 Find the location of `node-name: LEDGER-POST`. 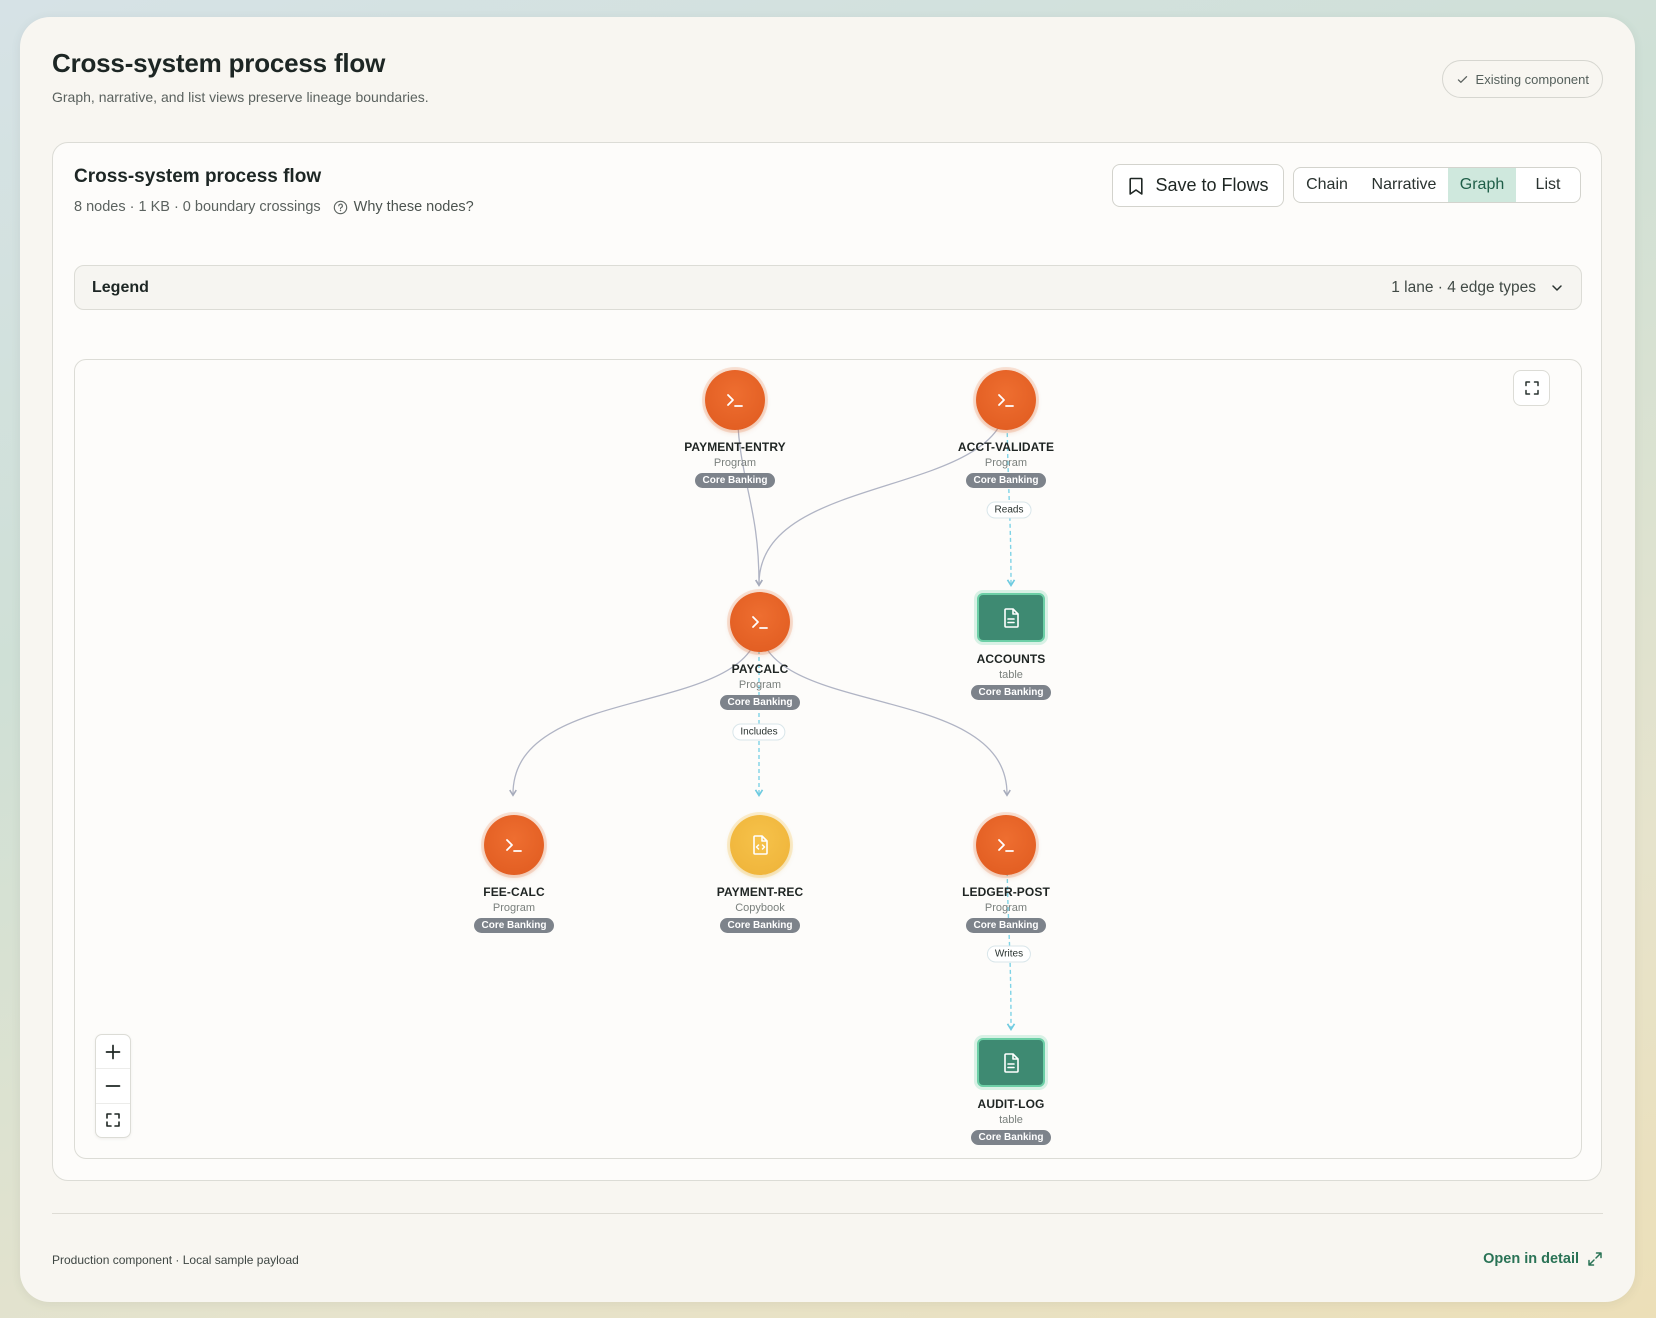

node-name: LEDGER-POST is located at coordinates (1006, 892).